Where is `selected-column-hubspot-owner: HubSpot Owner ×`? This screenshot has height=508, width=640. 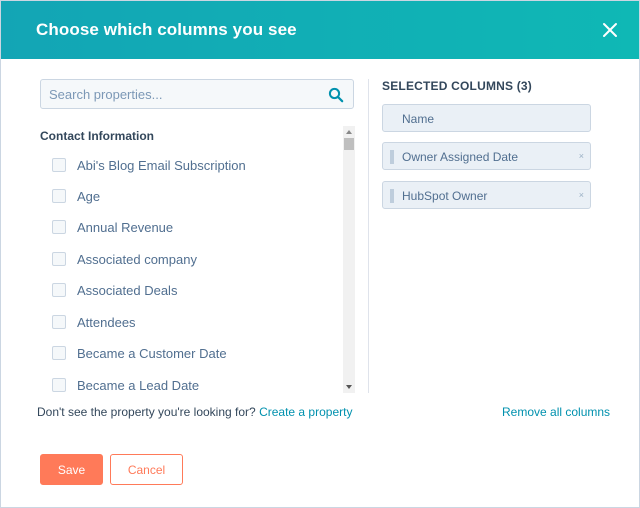 selected-column-hubspot-owner: HubSpot Owner × is located at coordinates (486, 195).